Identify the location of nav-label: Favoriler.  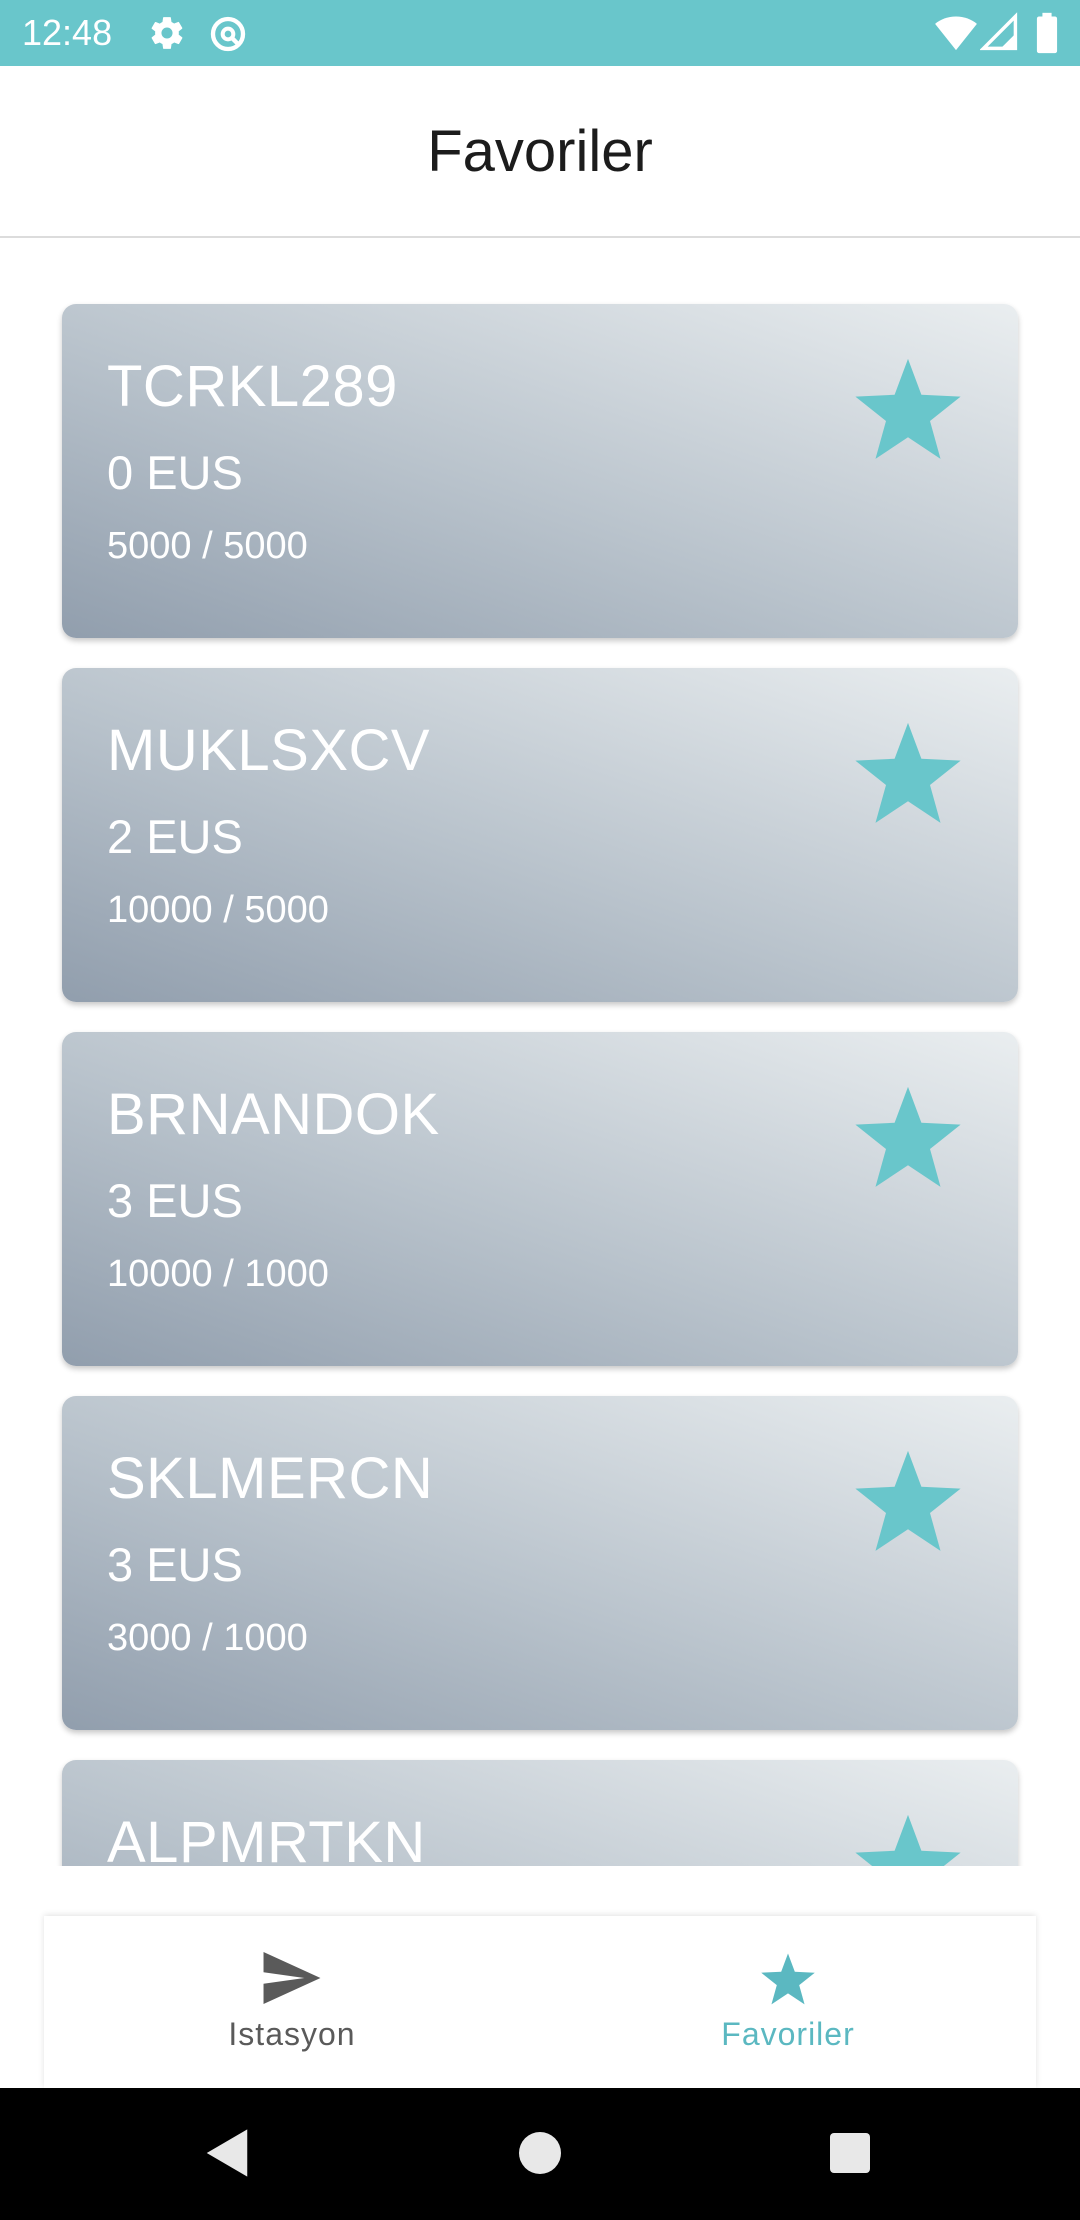
(788, 2034).